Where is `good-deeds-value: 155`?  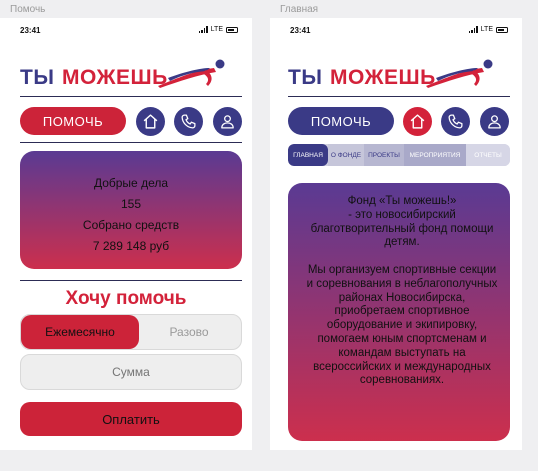 good-deeds-value: 155 is located at coordinates (131, 204).